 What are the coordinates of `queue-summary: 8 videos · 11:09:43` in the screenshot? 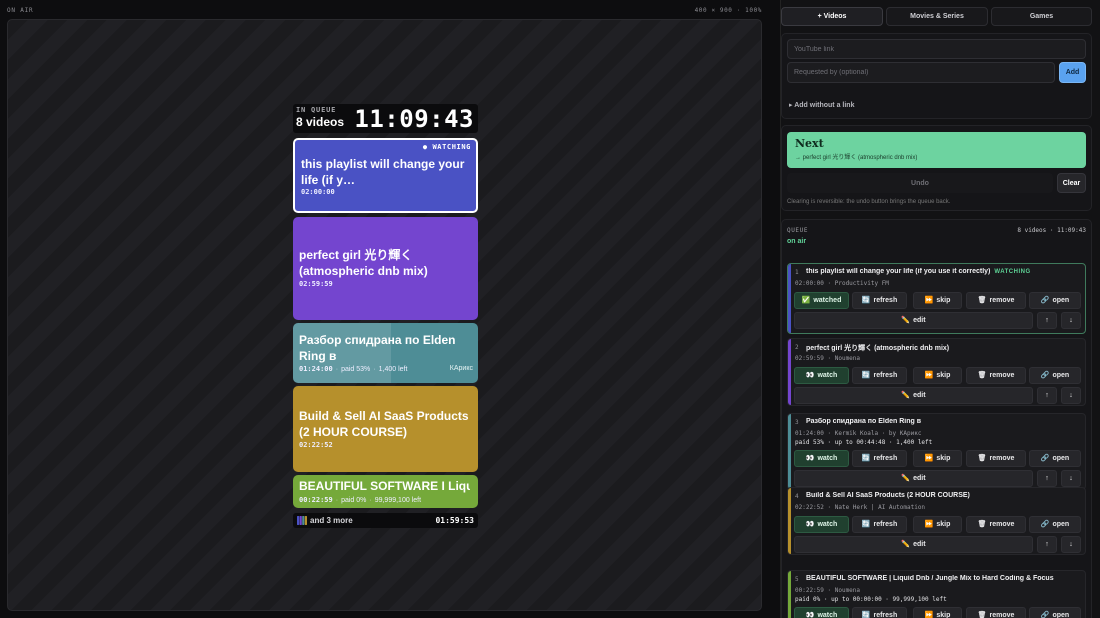 It's located at (1051, 230).